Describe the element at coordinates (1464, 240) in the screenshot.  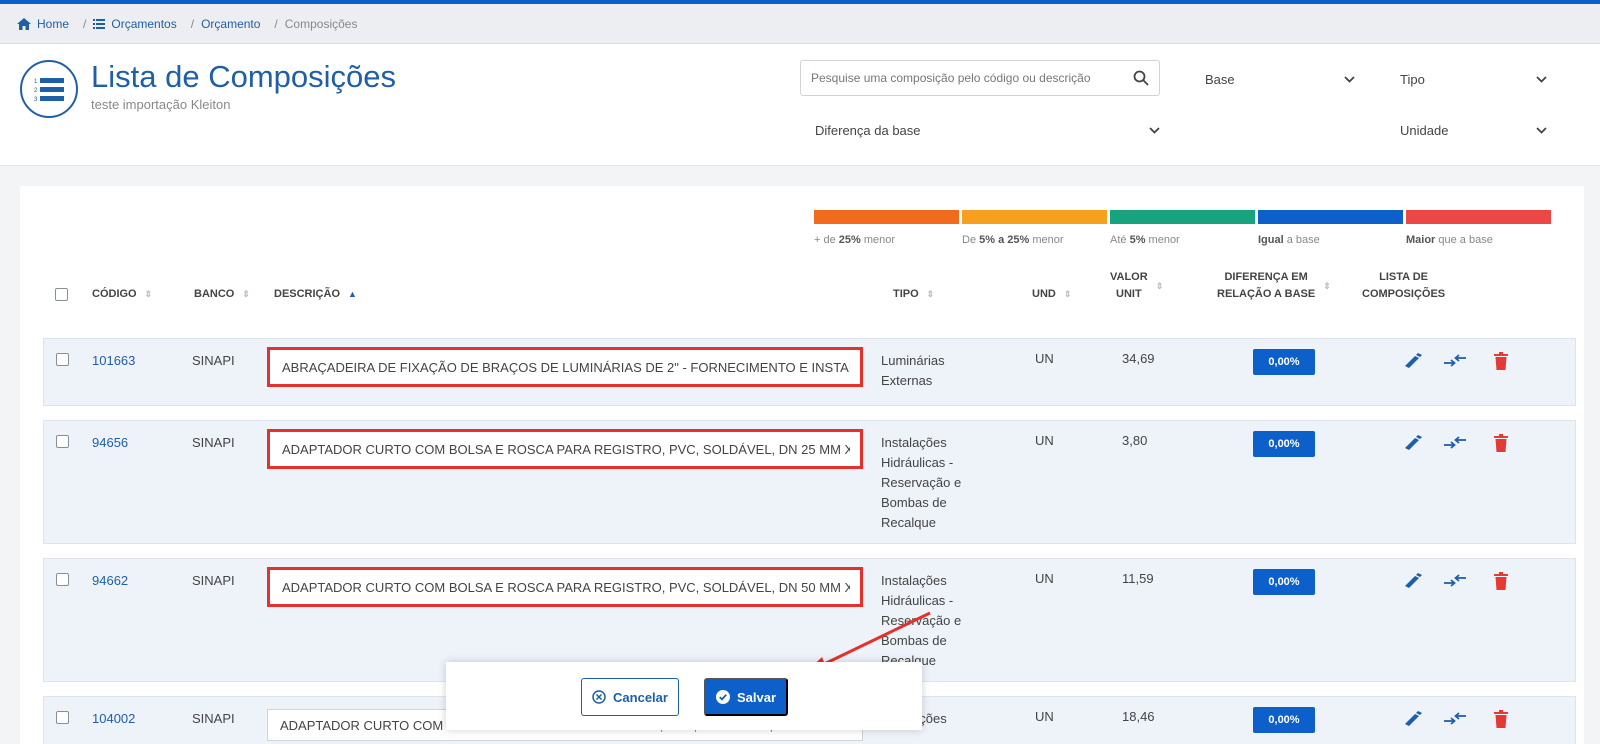
I see `legend-label-suffix: que a base` at that location.